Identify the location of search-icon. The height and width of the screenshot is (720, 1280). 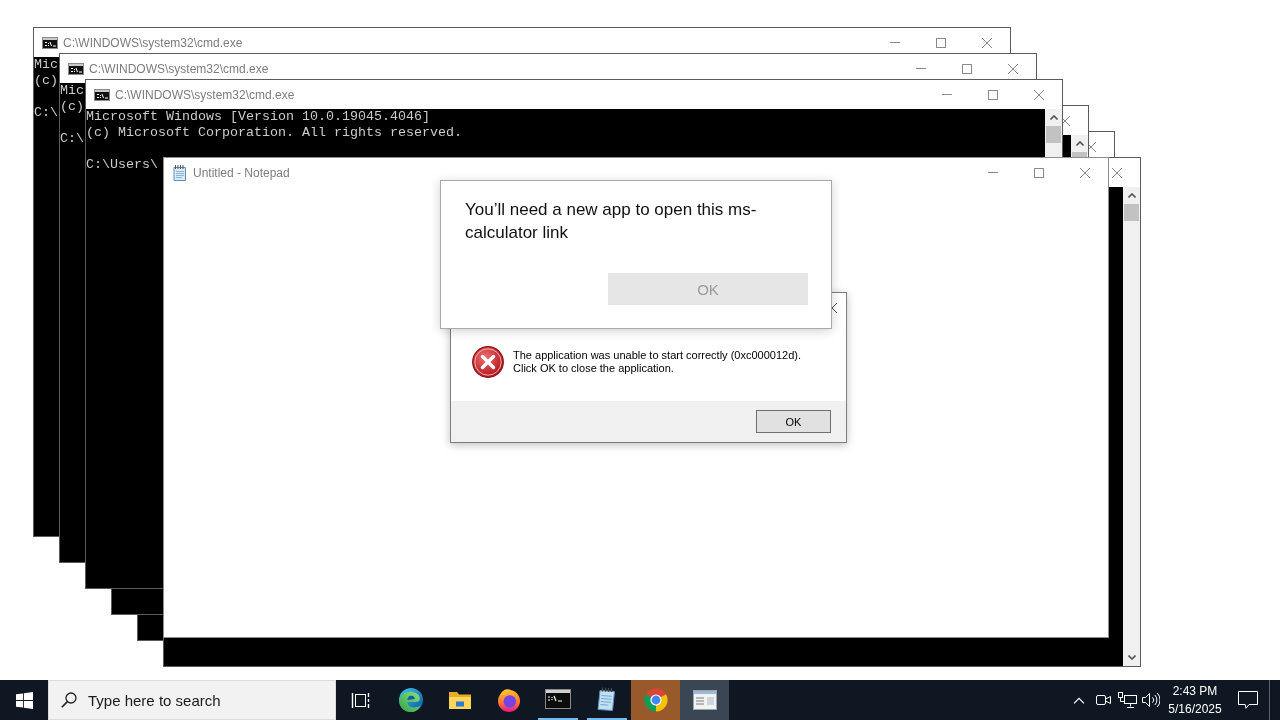
(69, 700).